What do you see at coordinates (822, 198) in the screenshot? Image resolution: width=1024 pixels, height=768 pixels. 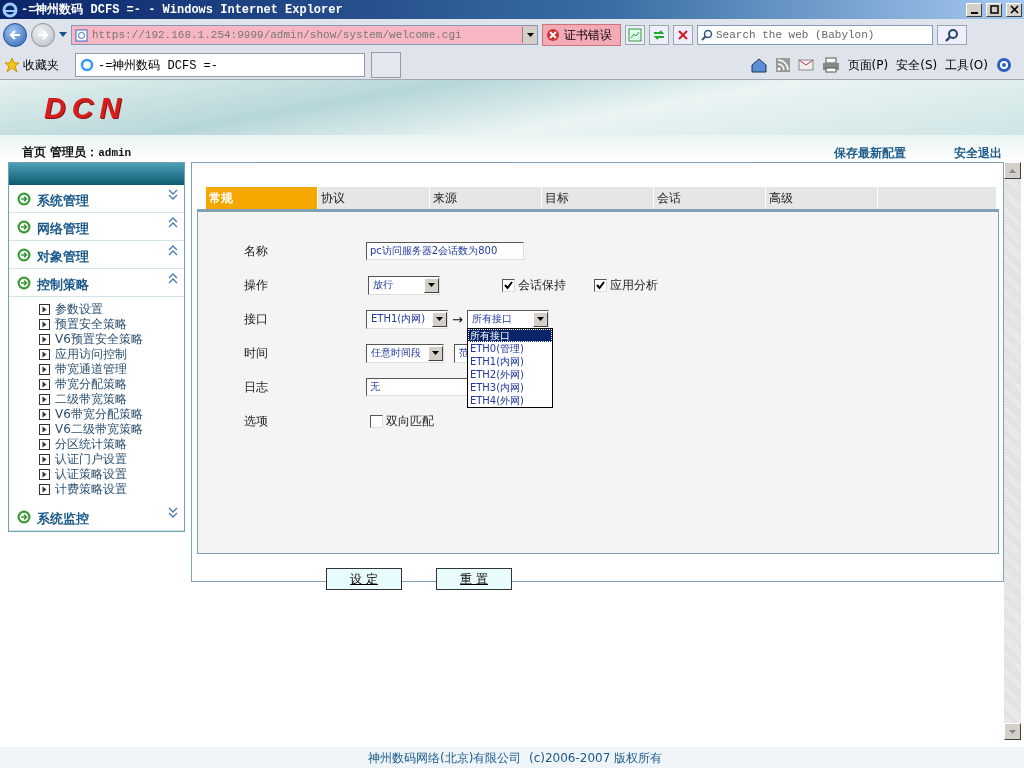 I see `form-tab: 高级` at bounding box center [822, 198].